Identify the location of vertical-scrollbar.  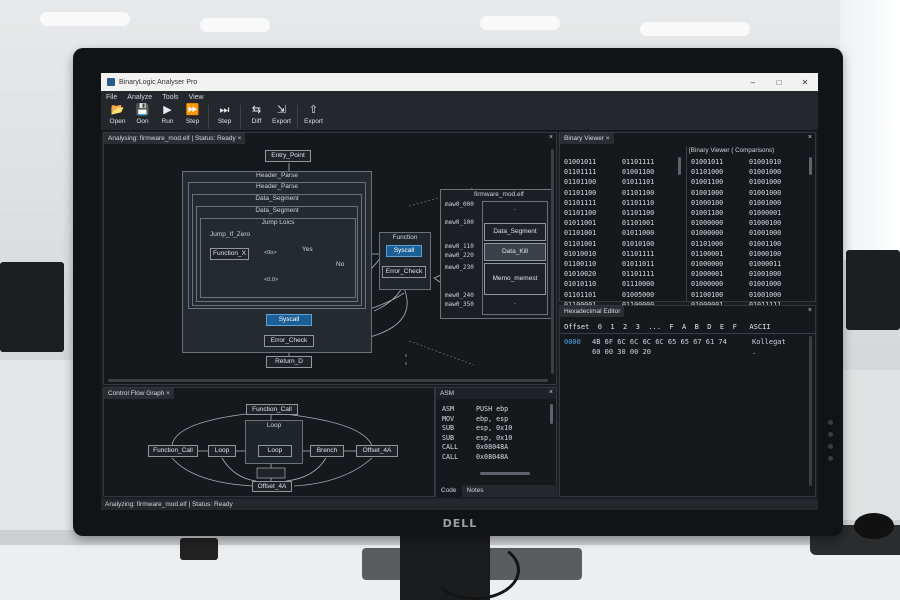
(552, 261).